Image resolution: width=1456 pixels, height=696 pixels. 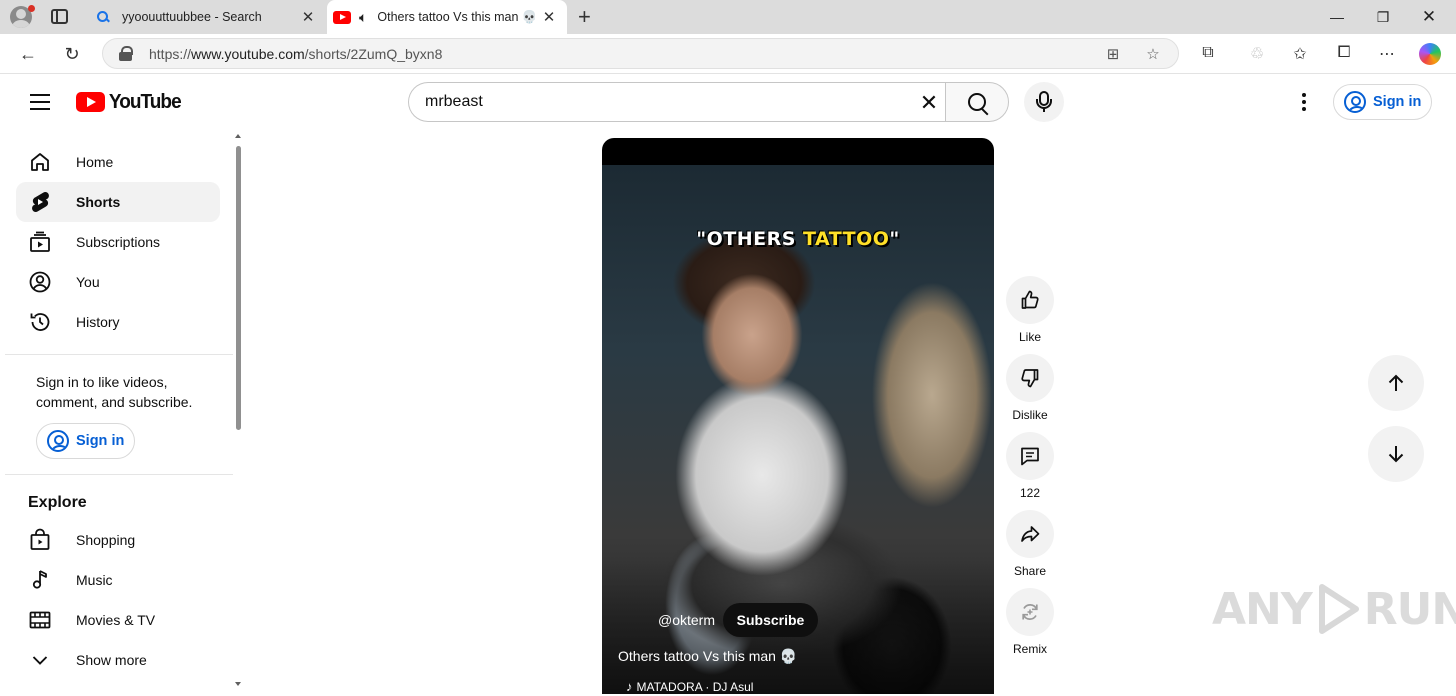 I want to click on share-action: Share, so click(x=1030, y=544).